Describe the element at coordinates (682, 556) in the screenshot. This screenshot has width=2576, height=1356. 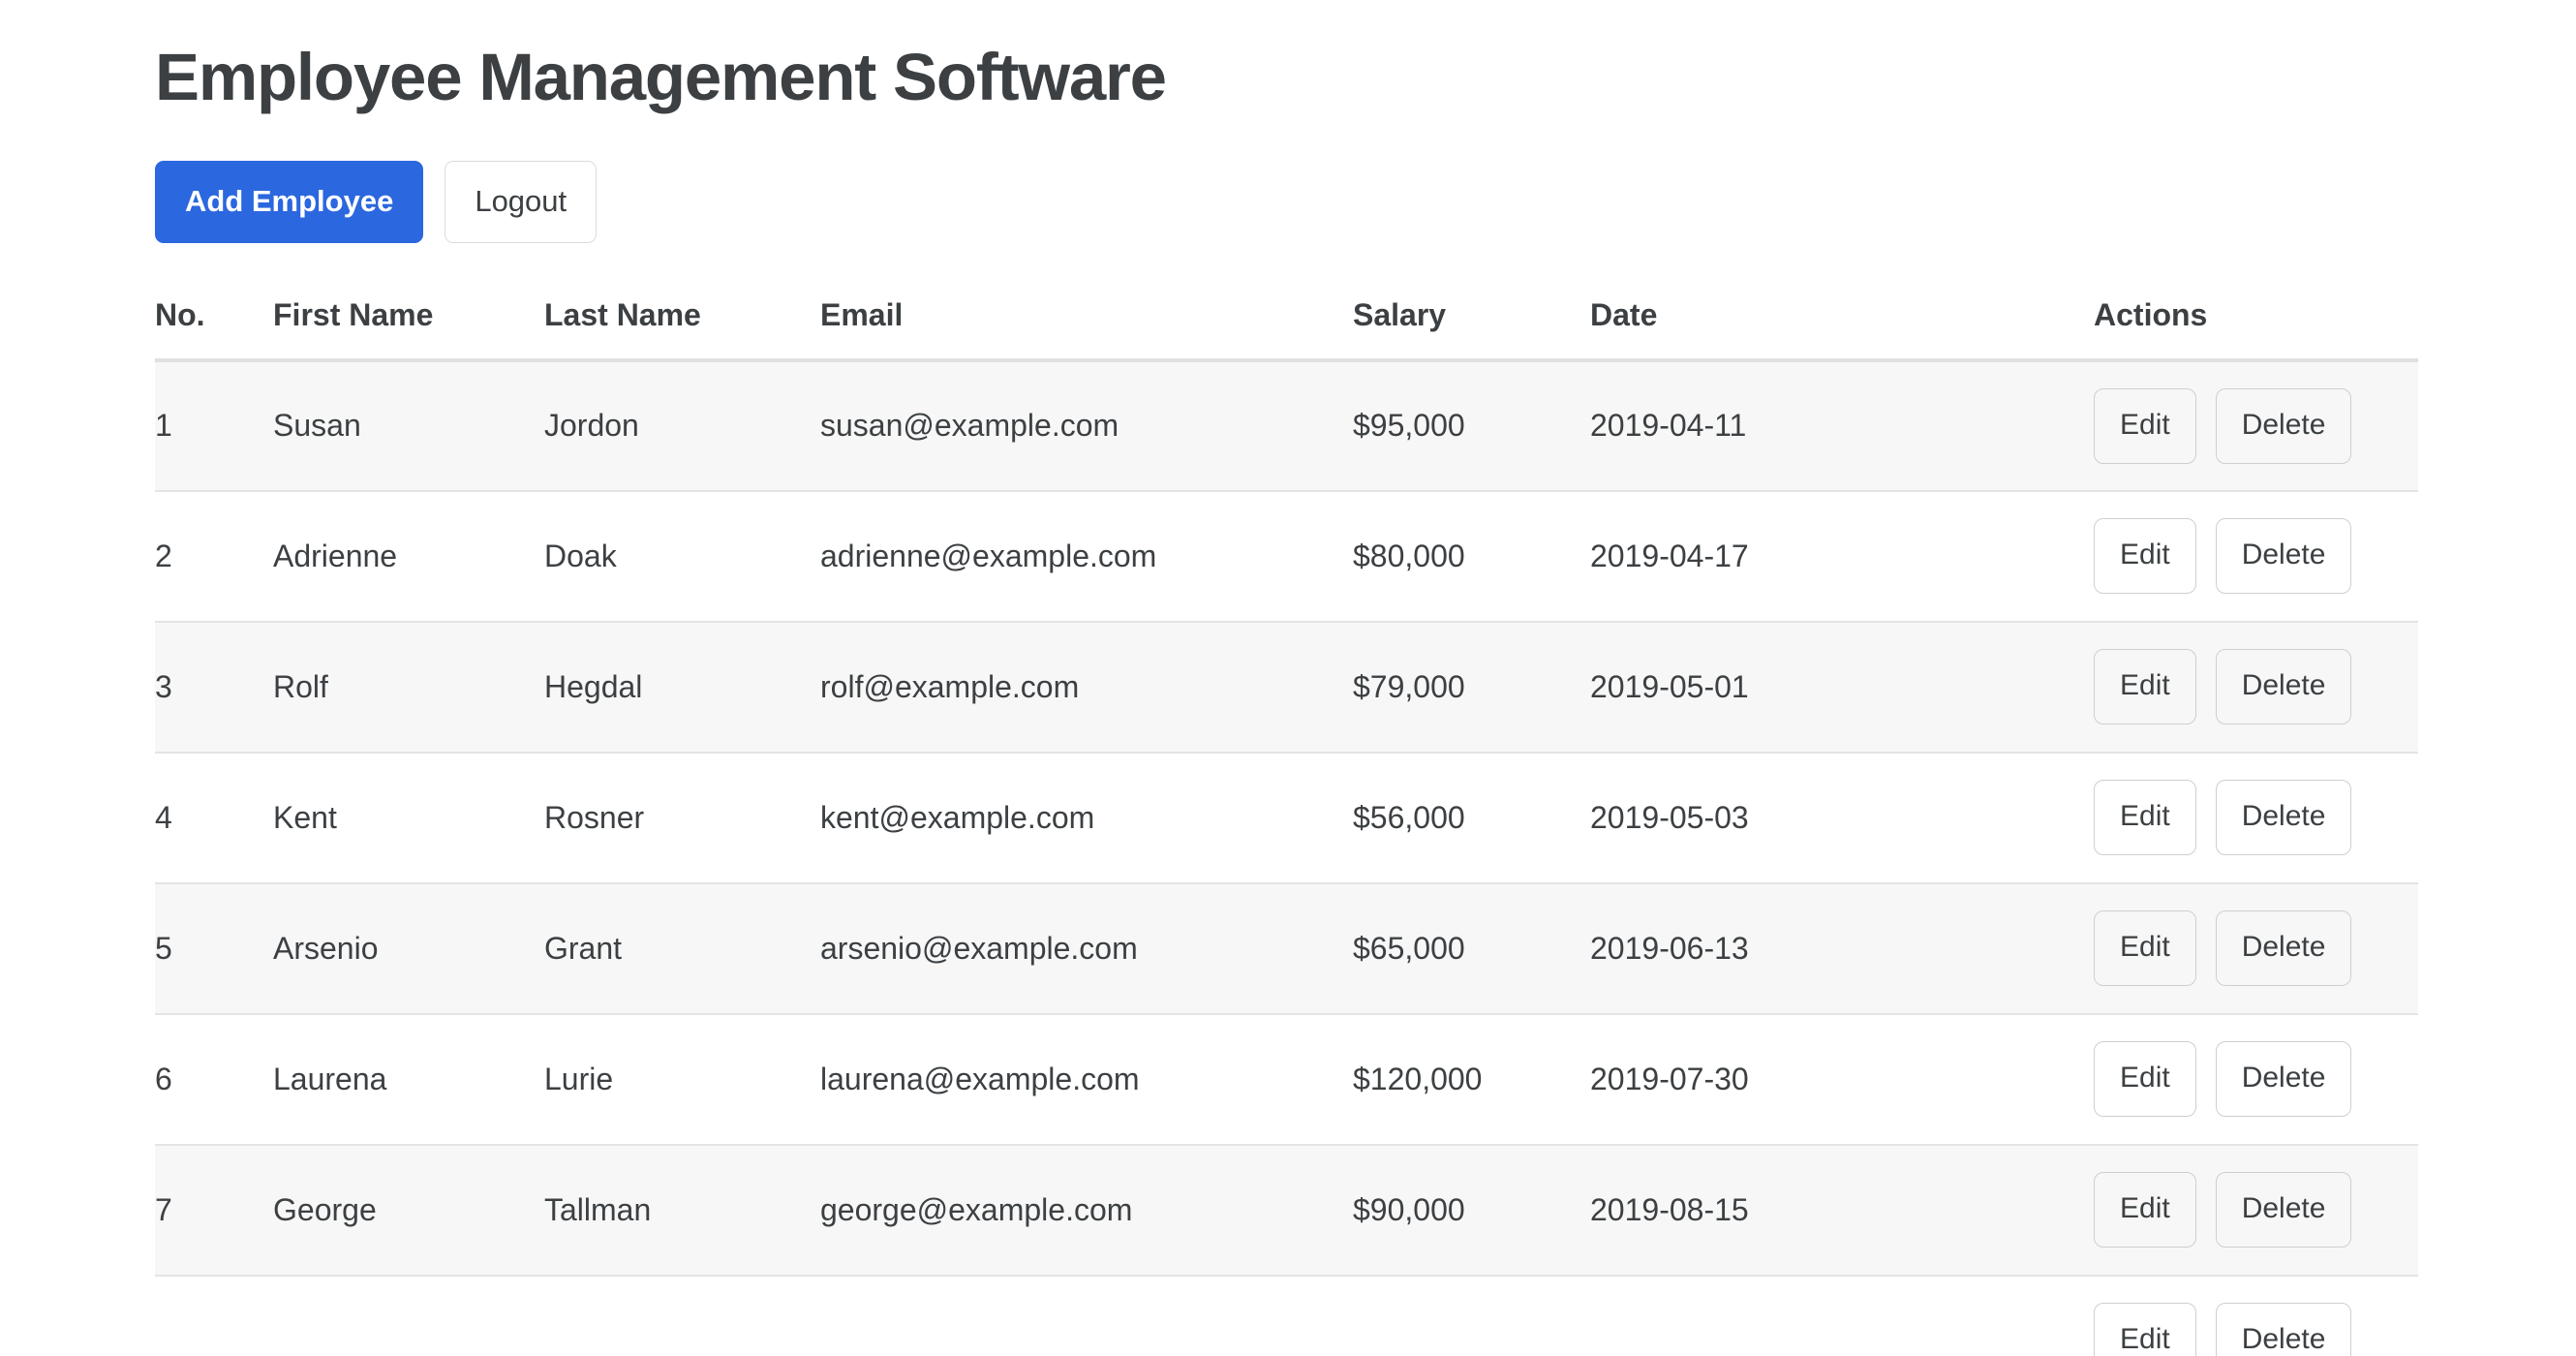
I see `cell-last-name: Doak` at that location.